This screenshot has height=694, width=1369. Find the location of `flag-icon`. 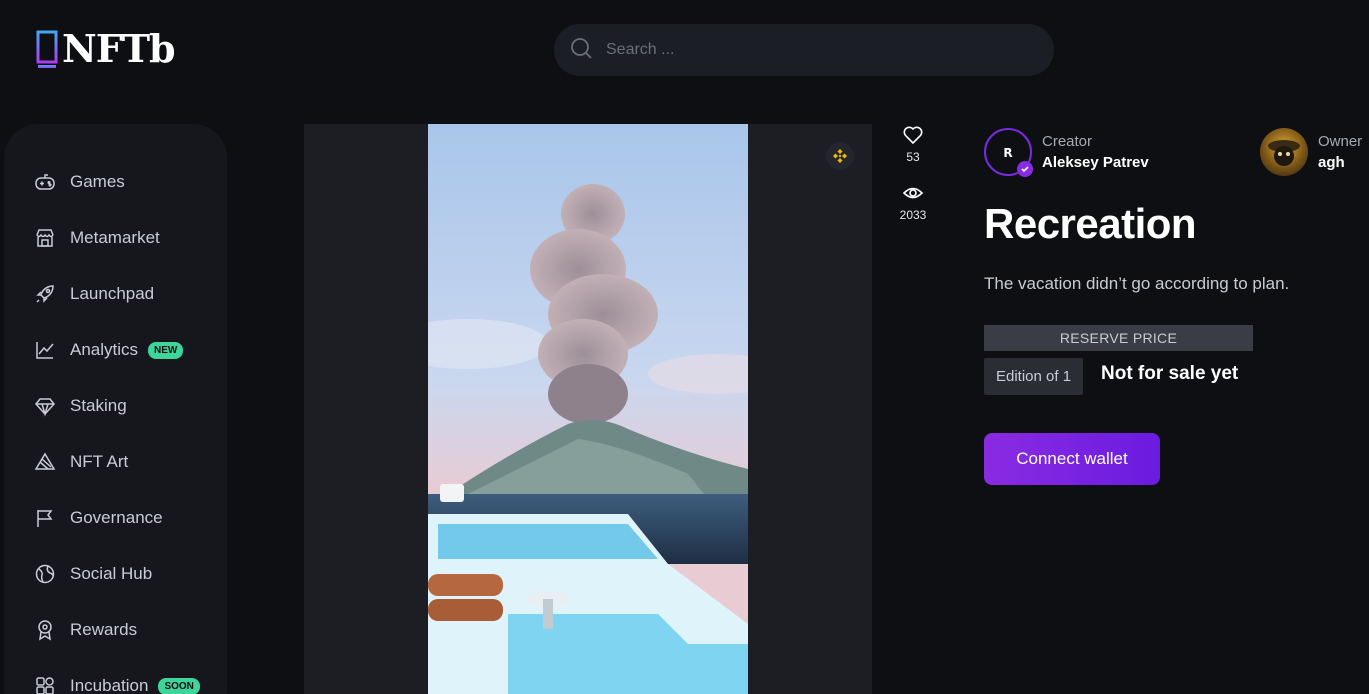

flag-icon is located at coordinates (45, 518).